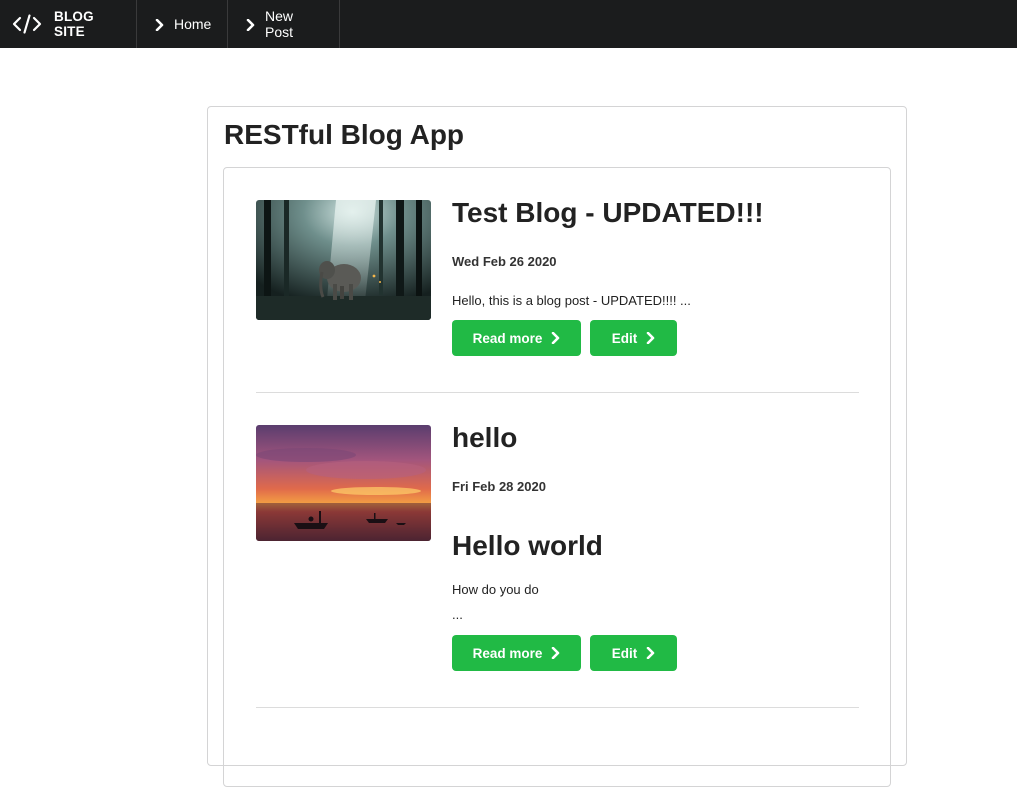  I want to click on nav-new-post-link: New Post, so click(284, 24).